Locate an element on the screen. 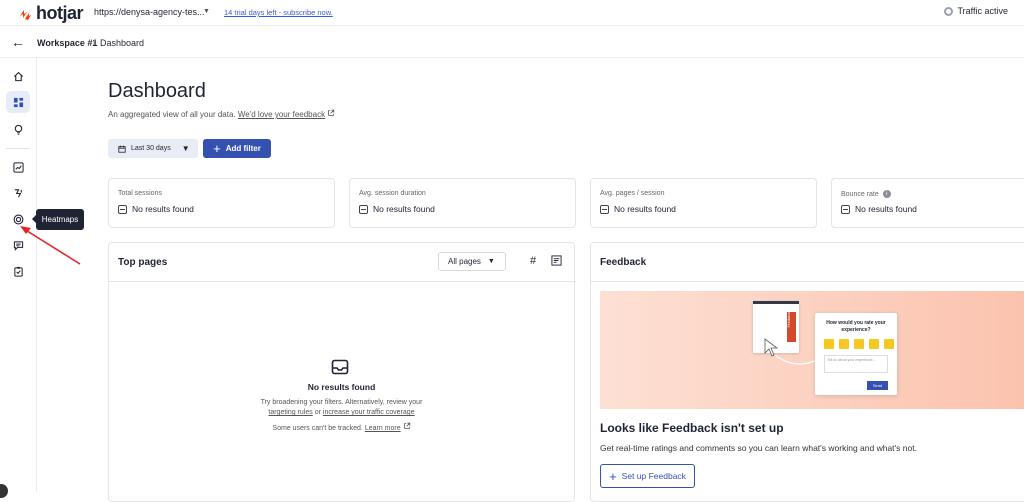 The width and height of the screenshot is (1024, 502). empty-state-note: Some users can't be tracked. Learn more is located at coordinates (341, 427).